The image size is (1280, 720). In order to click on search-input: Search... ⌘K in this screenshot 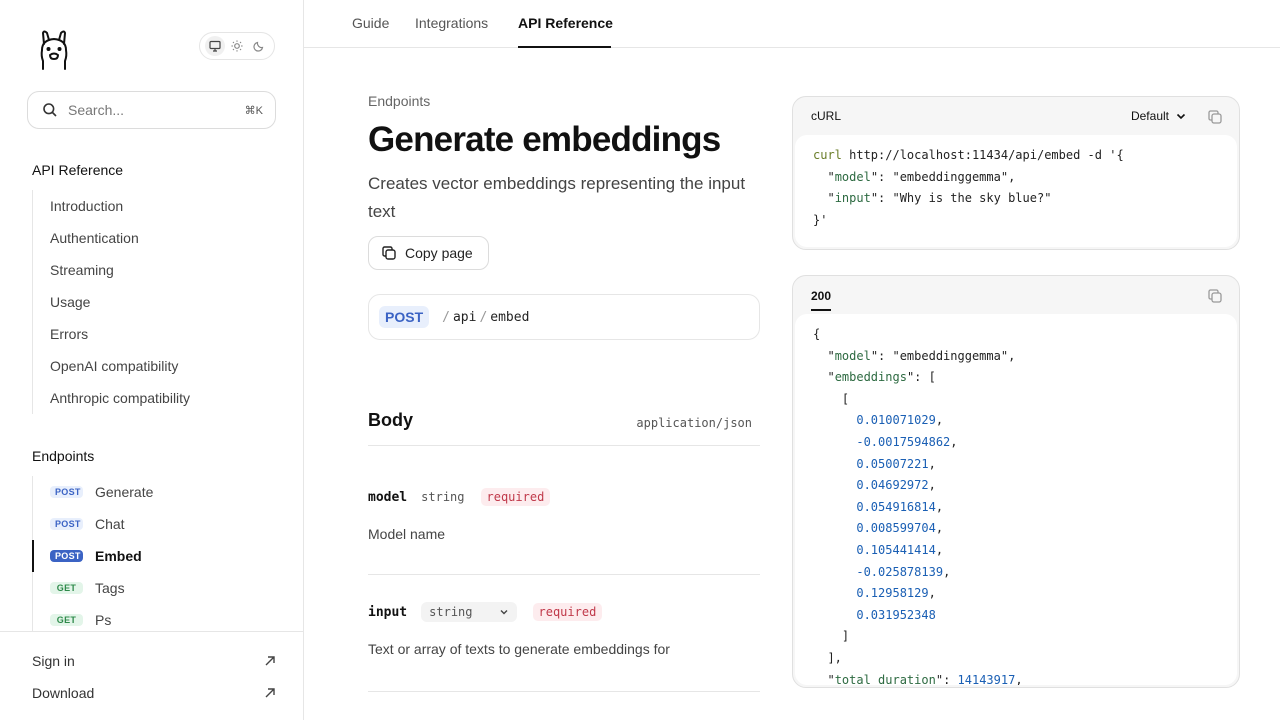, I will do `click(151, 110)`.